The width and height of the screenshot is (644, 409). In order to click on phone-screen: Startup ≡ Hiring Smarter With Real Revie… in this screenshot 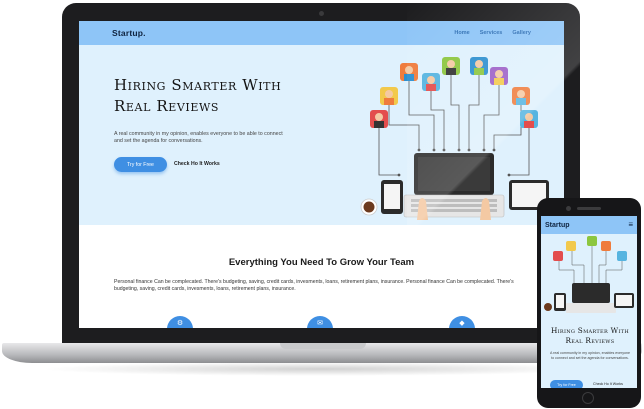, I will do `click(589, 302)`.